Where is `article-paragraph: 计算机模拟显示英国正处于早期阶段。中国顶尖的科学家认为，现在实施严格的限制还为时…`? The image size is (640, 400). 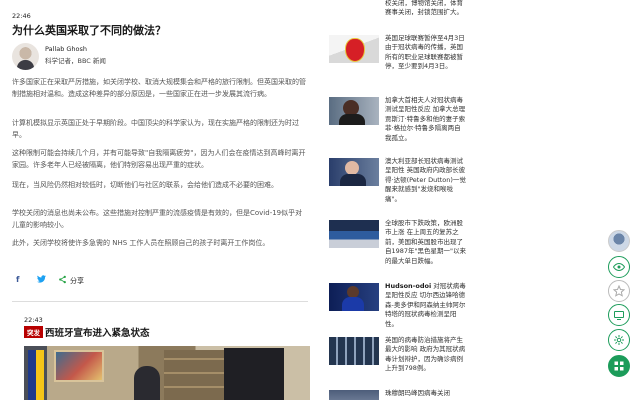
article-paragraph: 计算机模拟显示英国正处于早期阶段。中国顶尖的科学家认为，现在实施严格的限制还为时… is located at coordinates (155, 129).